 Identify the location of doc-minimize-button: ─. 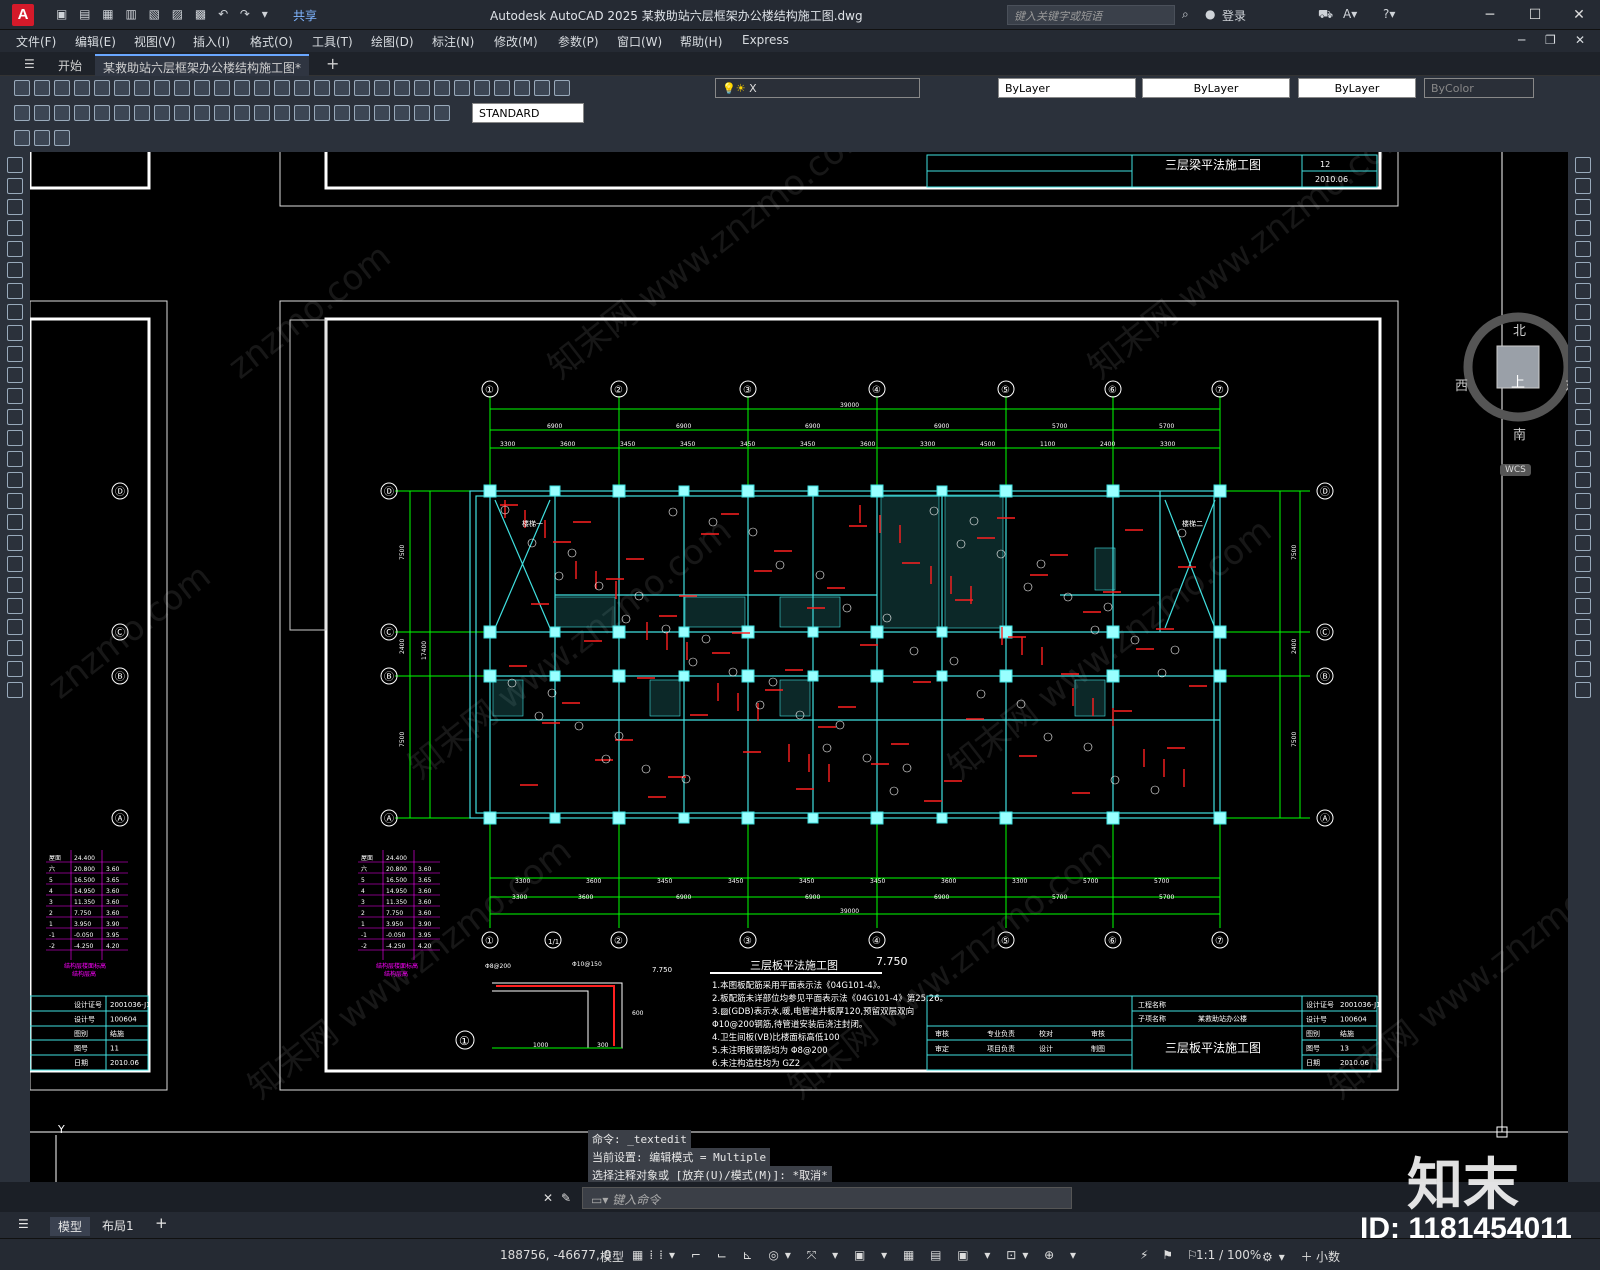
(1521, 40).